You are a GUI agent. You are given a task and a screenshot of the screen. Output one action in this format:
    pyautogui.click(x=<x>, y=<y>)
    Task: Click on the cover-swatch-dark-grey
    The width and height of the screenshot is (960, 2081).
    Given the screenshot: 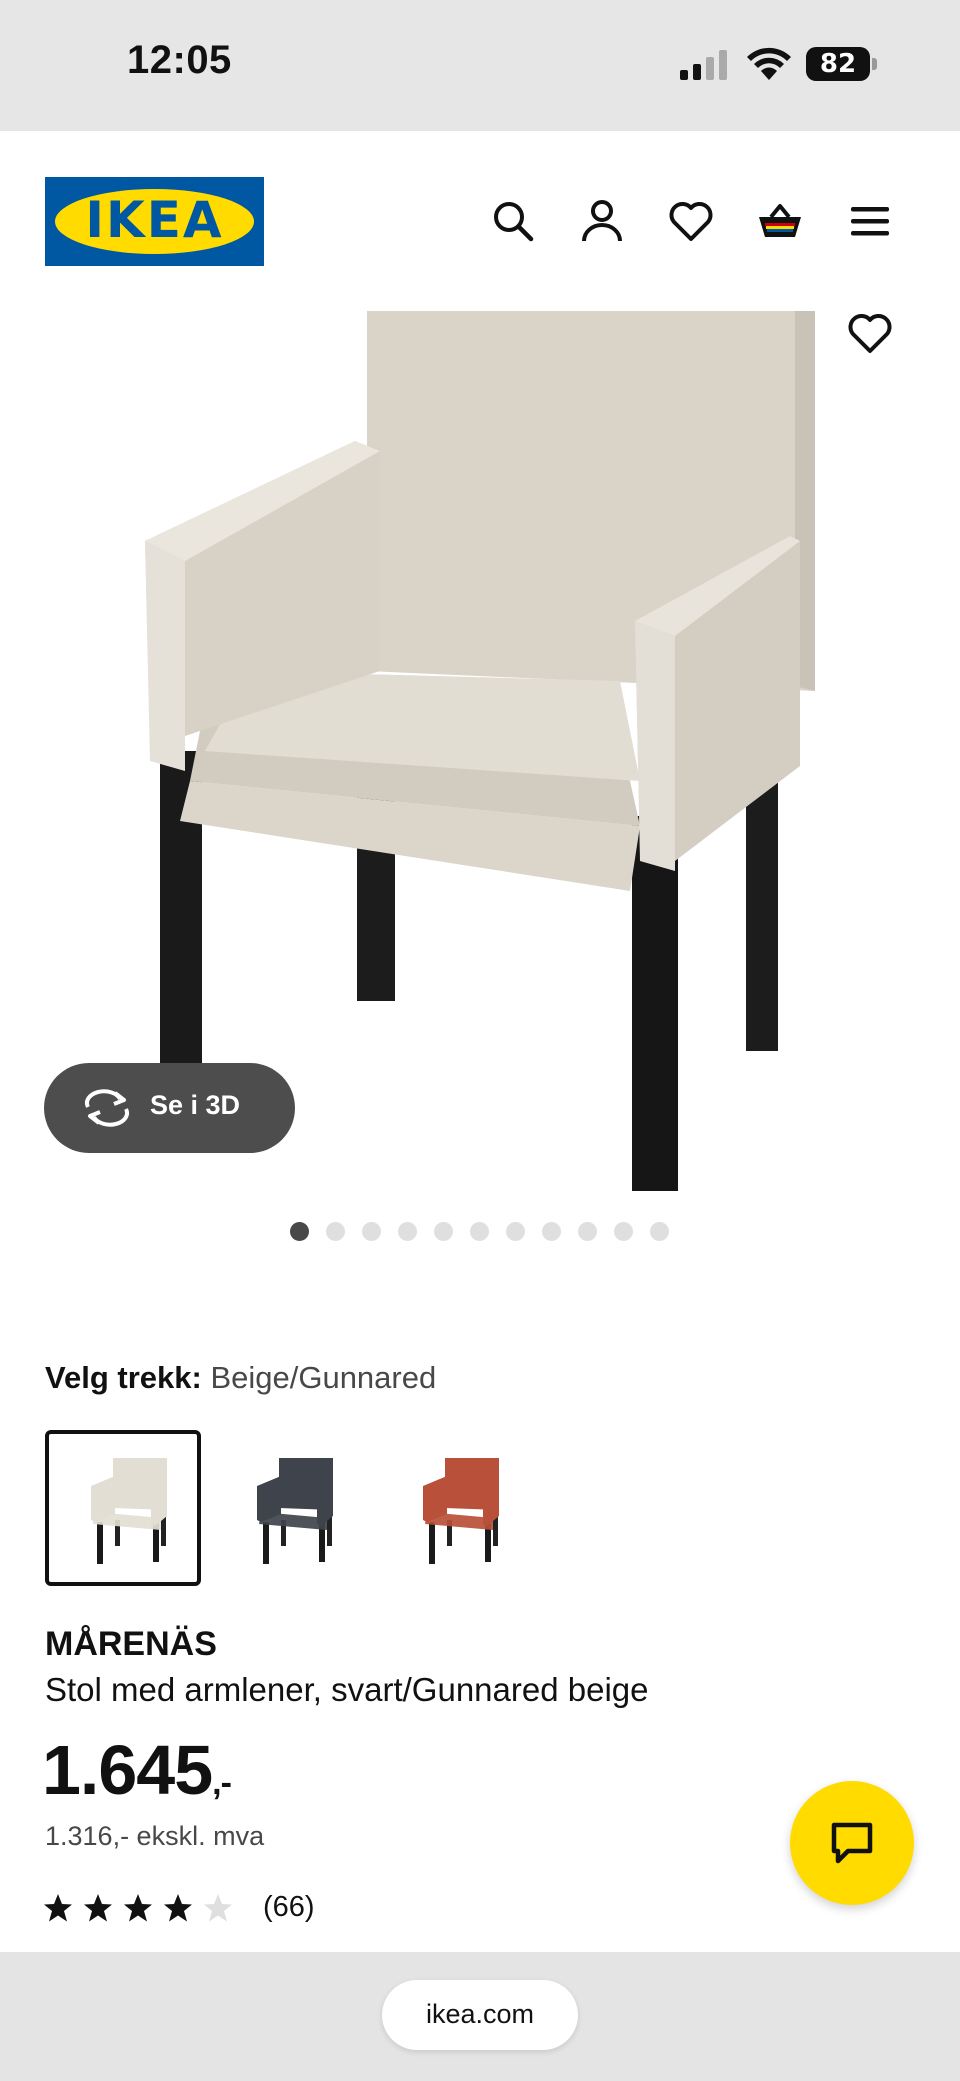 What is the action you would take?
    pyautogui.click(x=289, y=1508)
    